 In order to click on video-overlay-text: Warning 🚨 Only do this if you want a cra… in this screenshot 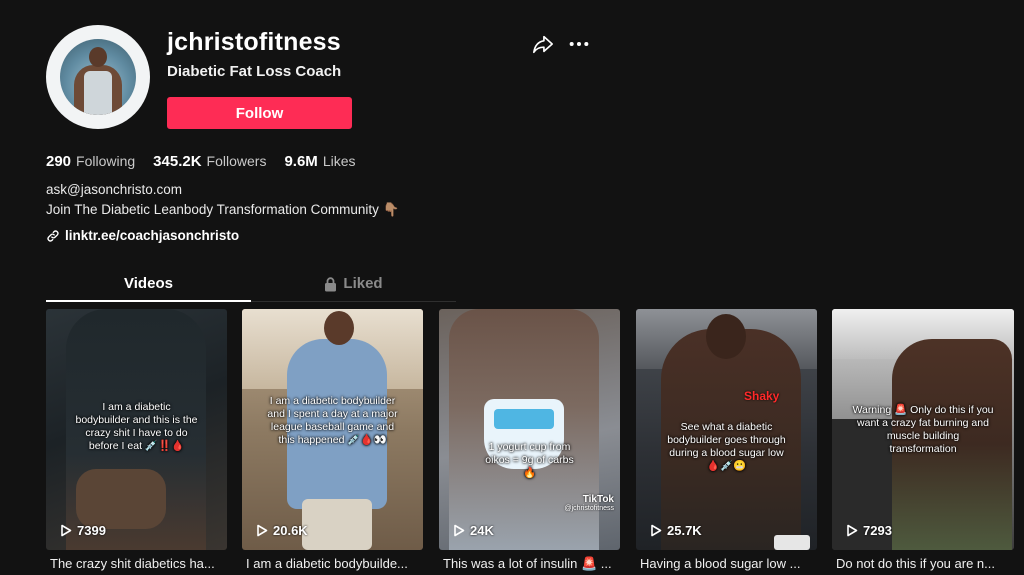, I will do `click(923, 429)`.